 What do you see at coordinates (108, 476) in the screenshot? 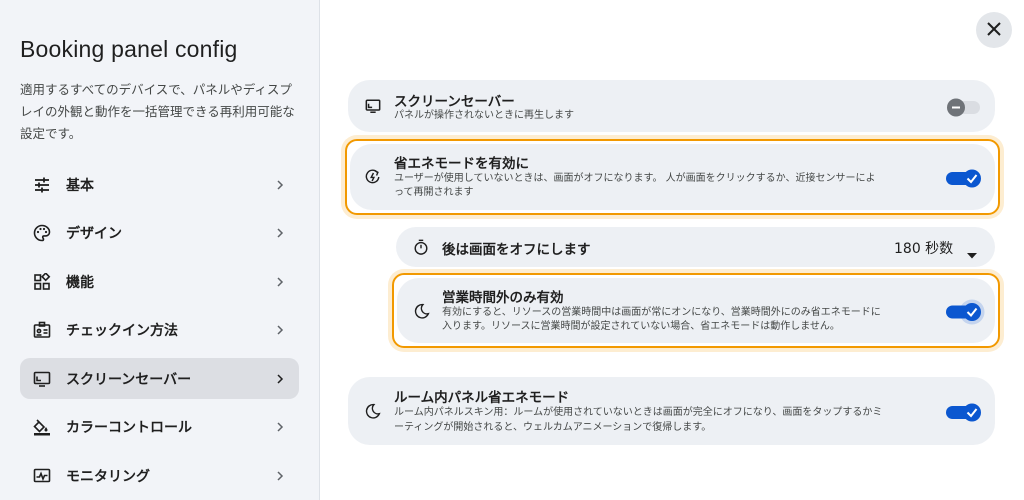
I see `sidebar-item-label: モニタリング` at bounding box center [108, 476].